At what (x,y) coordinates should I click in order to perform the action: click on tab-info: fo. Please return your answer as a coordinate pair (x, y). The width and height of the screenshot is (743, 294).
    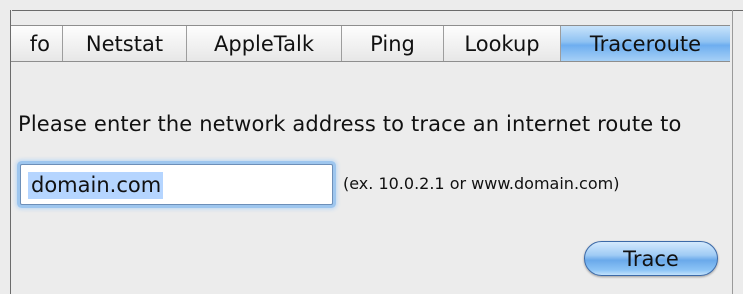
    Looking at the image, I should click on (37, 43).